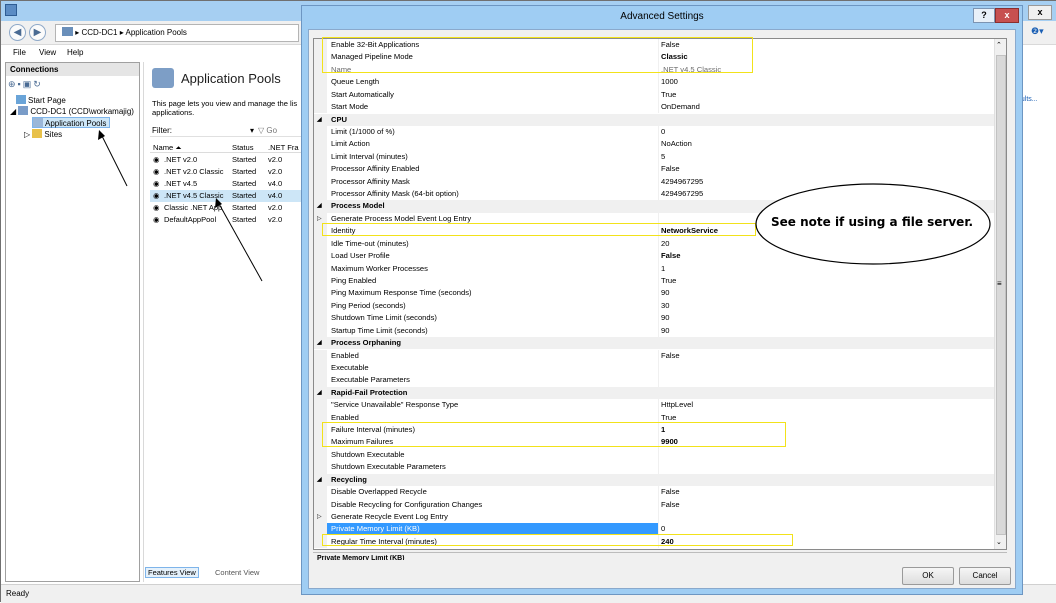 The image size is (1056, 603). What do you see at coordinates (38, 84) in the screenshot?
I see `refresh-icon: ↻` at bounding box center [38, 84].